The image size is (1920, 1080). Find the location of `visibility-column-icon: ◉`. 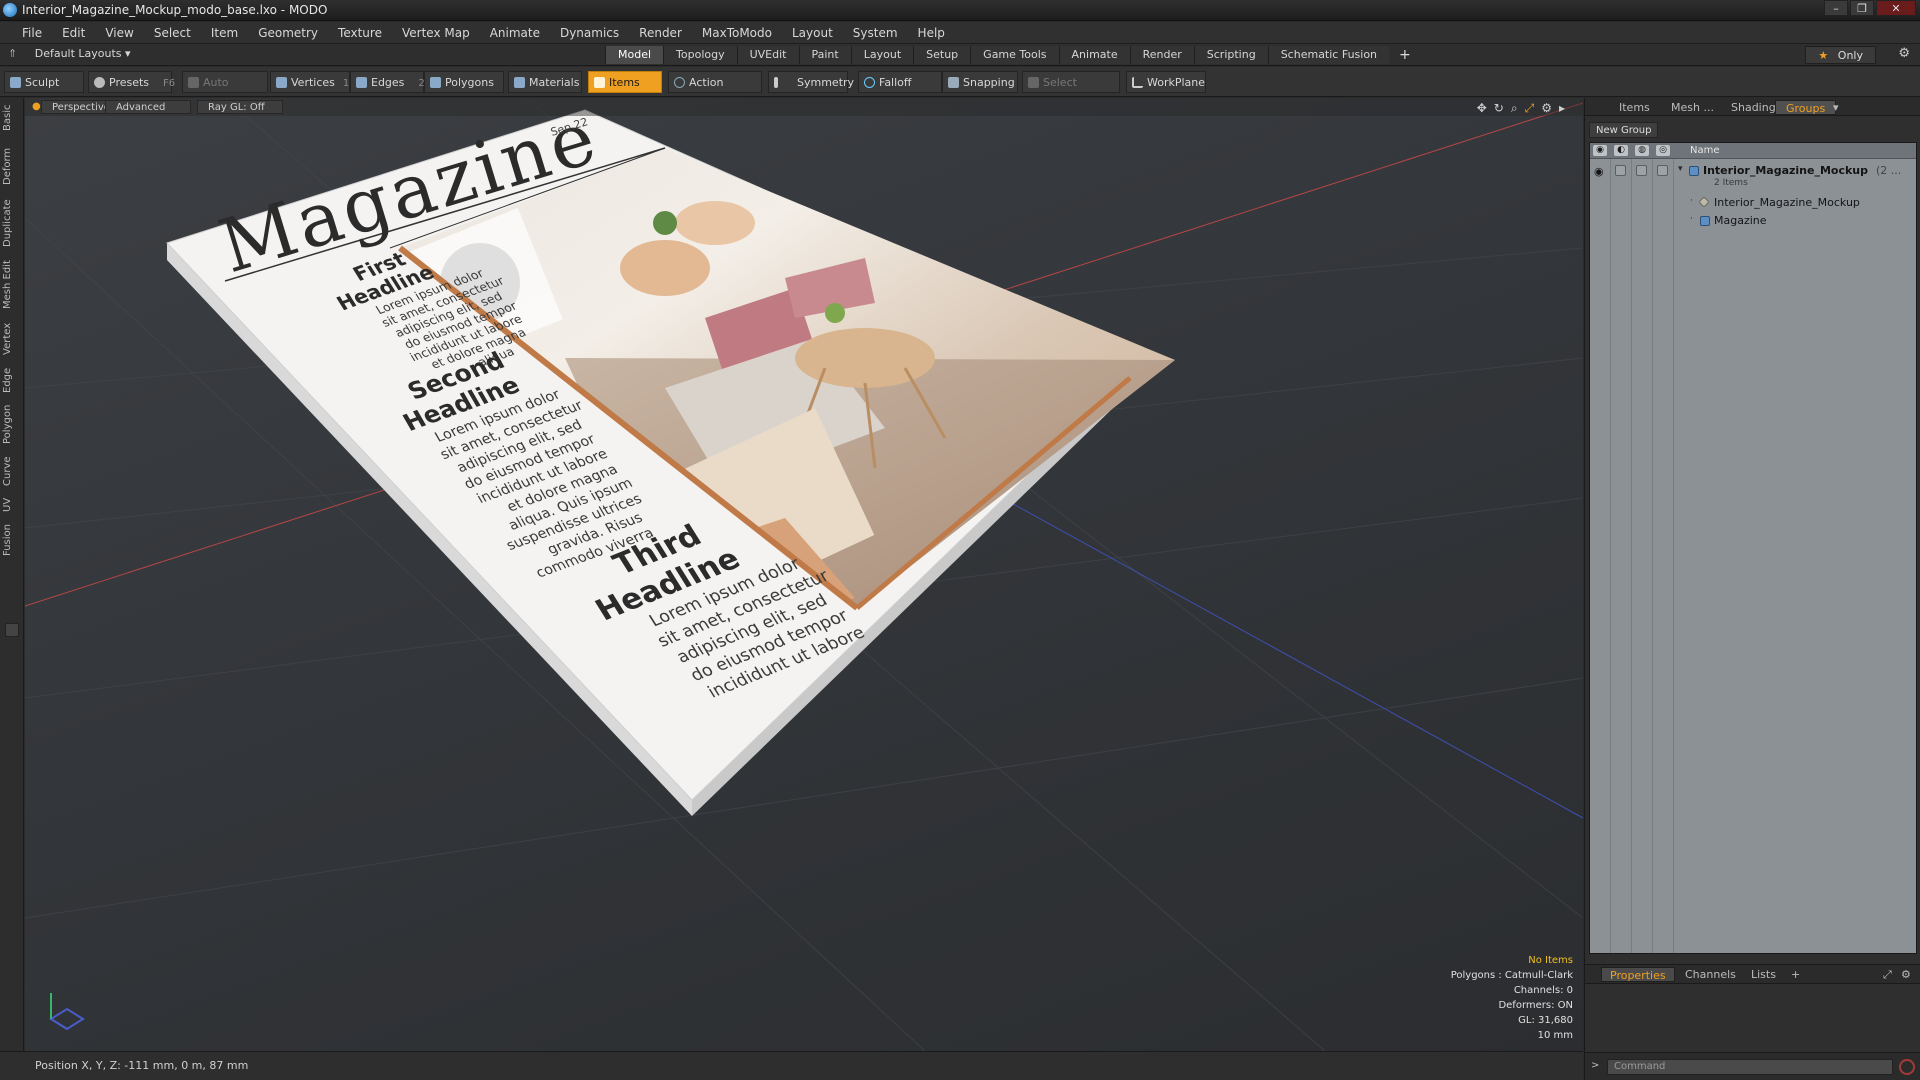

visibility-column-icon: ◉ is located at coordinates (1600, 150).